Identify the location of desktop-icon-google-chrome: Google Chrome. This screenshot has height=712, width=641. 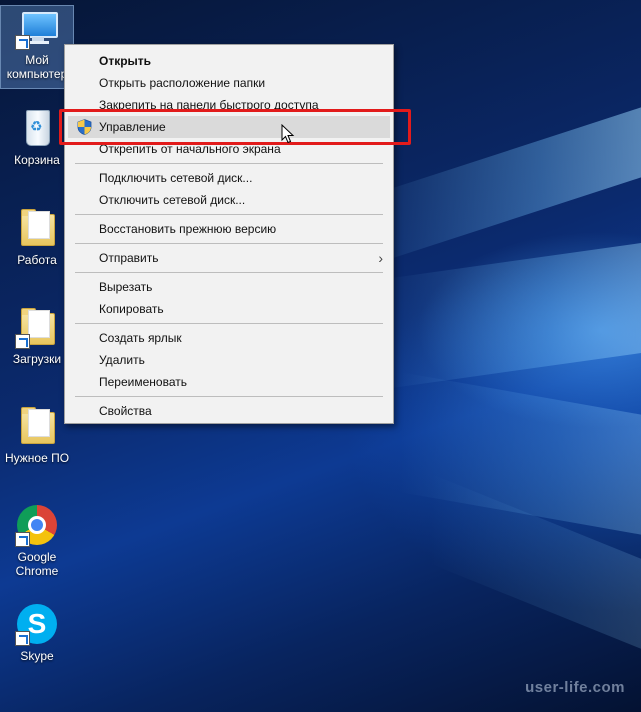
(37, 540).